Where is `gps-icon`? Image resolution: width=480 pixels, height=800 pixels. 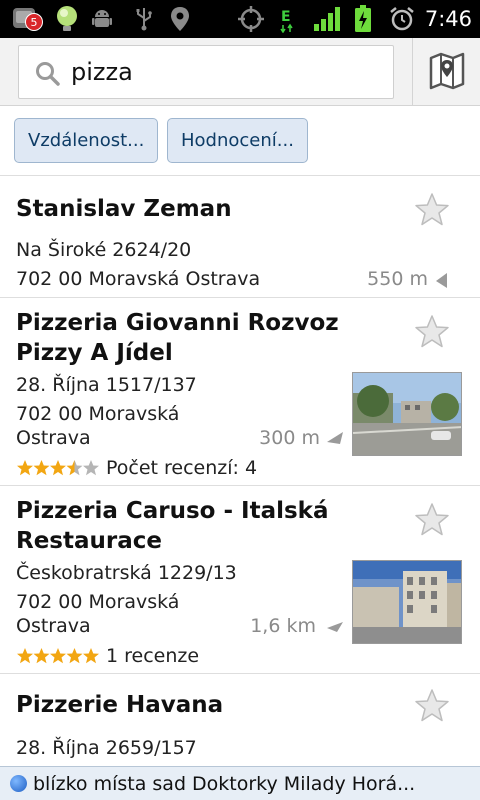 gps-icon is located at coordinates (251, 19).